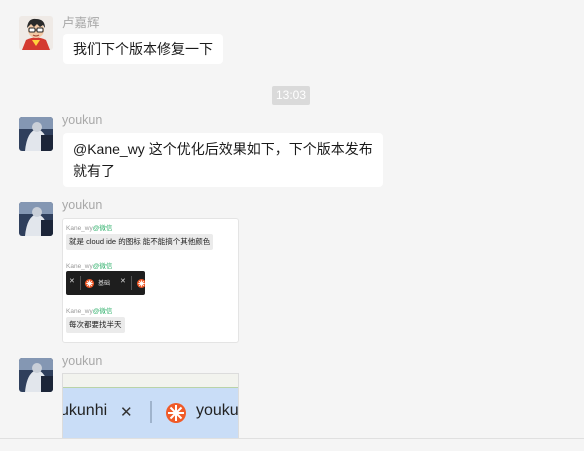 This screenshot has height=451, width=584. I want to click on mini-bubble: 就是 cloud ide 的图标 能不能搞个其他颜色, so click(140, 242).